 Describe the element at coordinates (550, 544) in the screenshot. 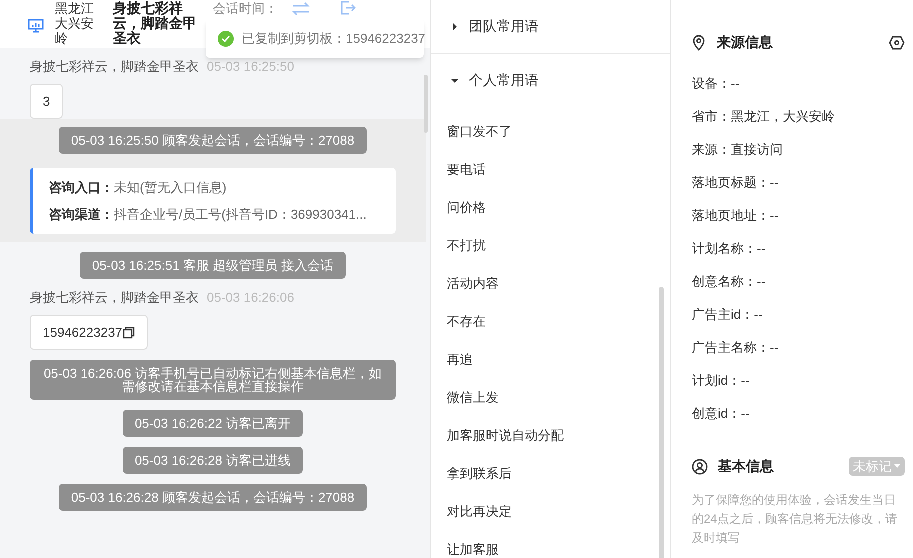

I see `phrase-item: 让加客服` at that location.